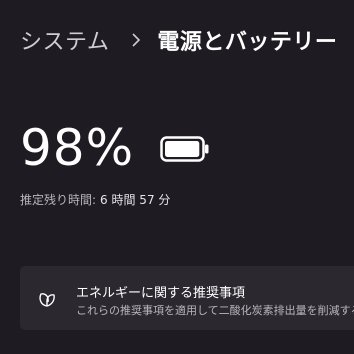 The width and height of the screenshot is (354, 354). I want to click on remaining-time: 推定残り時間: 6 時間 57 分, so click(95, 199).